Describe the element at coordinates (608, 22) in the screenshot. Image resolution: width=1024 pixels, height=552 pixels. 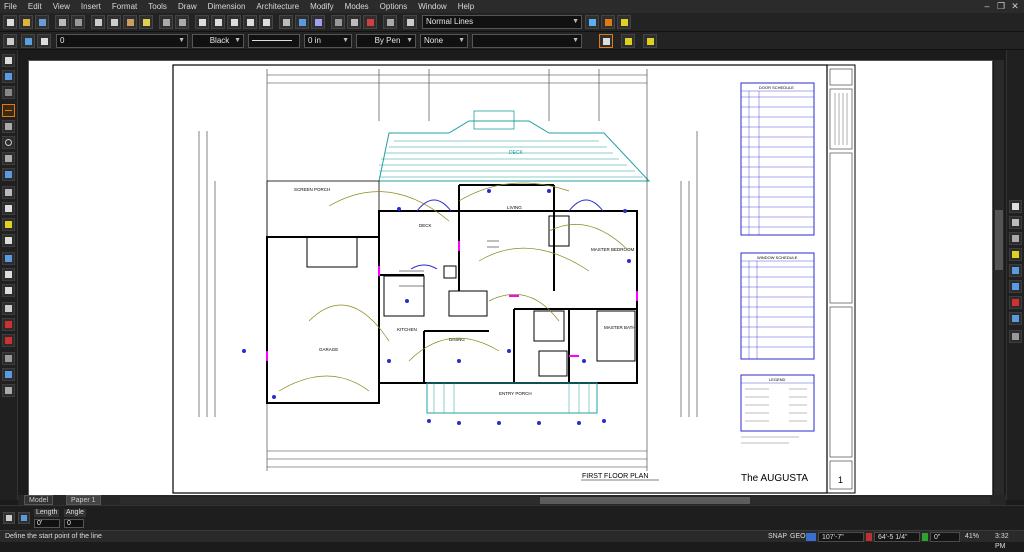
I see `info-icon` at that location.